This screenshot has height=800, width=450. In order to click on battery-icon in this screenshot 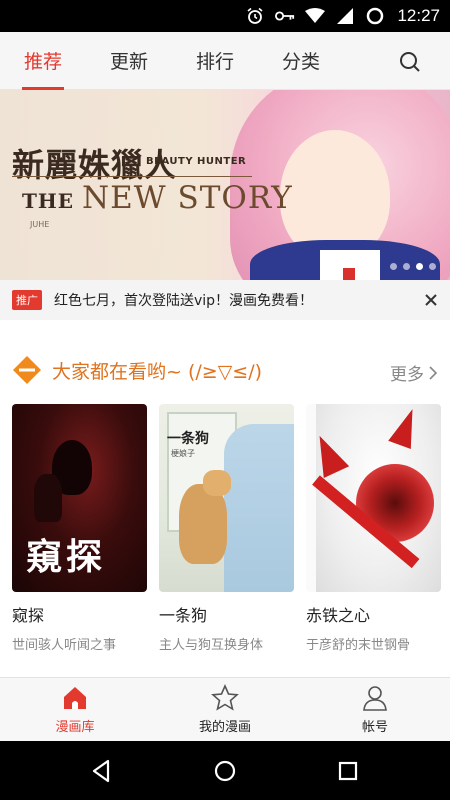, I will do `click(375, 16)`.